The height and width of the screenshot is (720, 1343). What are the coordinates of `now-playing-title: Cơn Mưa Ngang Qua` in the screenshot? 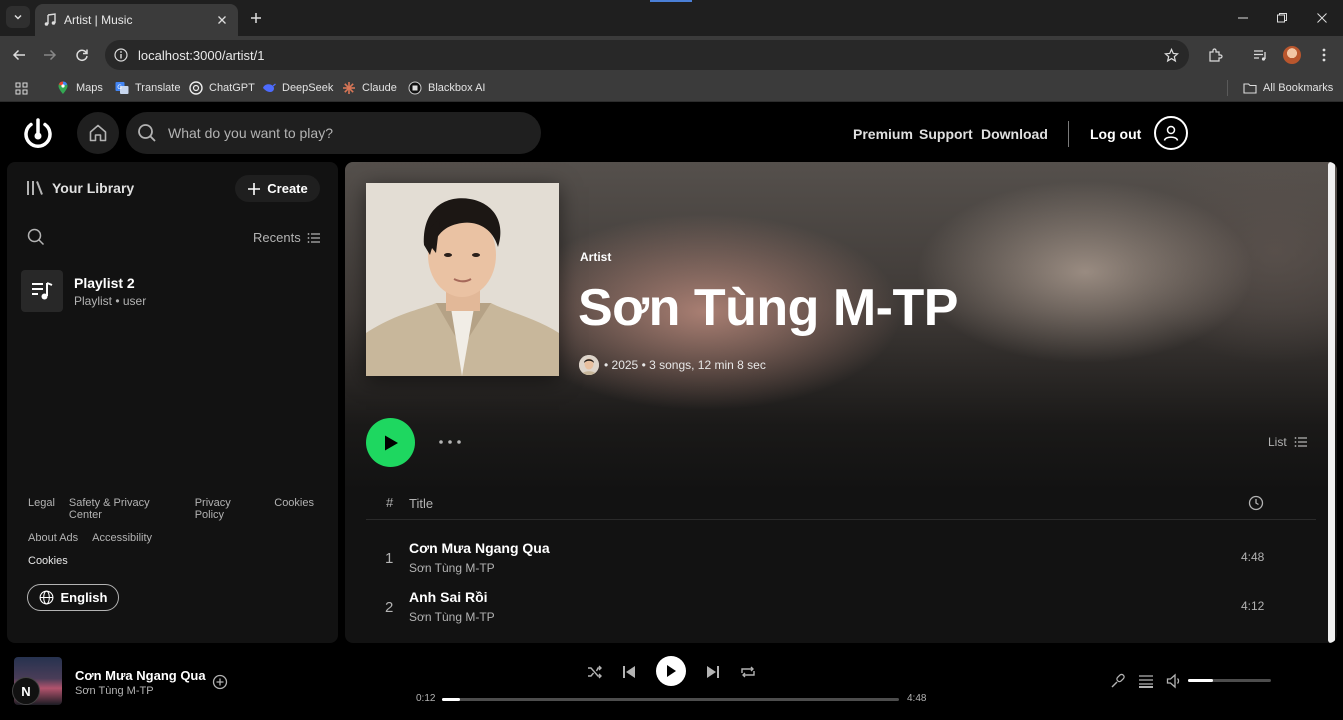 It's located at (140, 675).